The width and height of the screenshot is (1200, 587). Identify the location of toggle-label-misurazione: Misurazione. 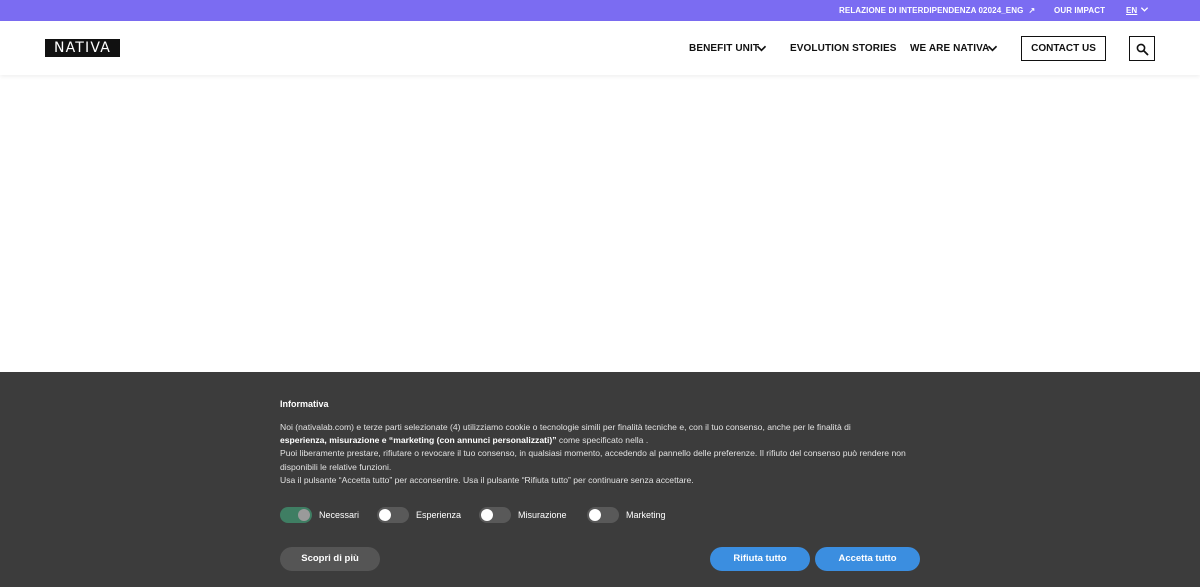
(542, 515).